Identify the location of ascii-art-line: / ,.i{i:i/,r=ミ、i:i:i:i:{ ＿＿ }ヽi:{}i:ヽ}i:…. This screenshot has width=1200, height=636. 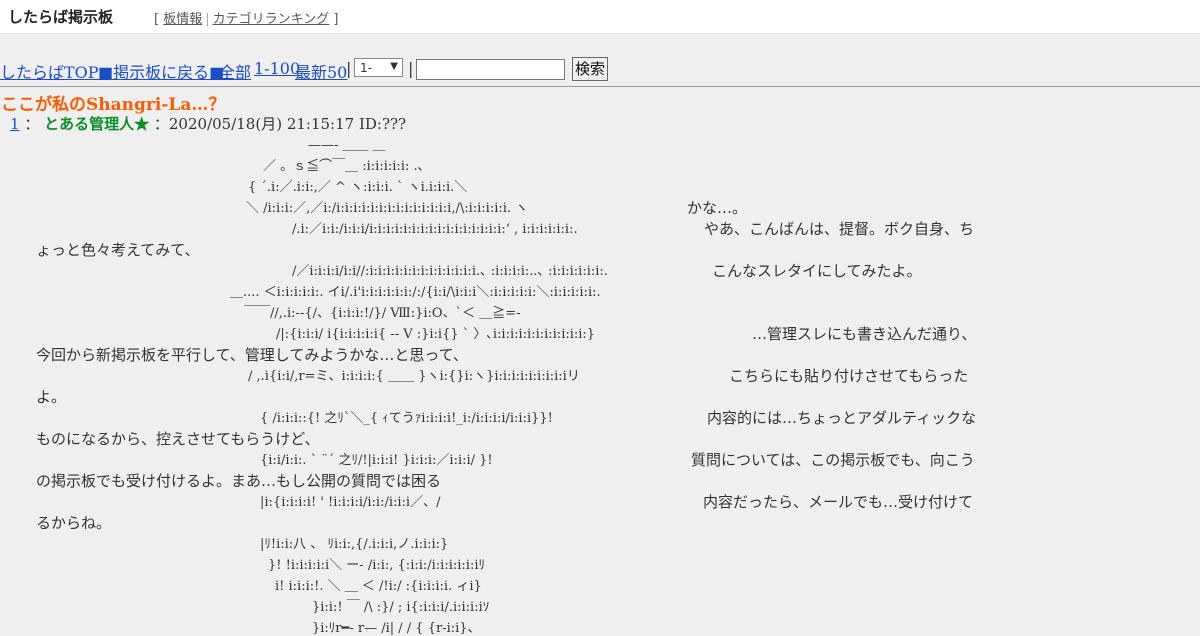
(414, 376).